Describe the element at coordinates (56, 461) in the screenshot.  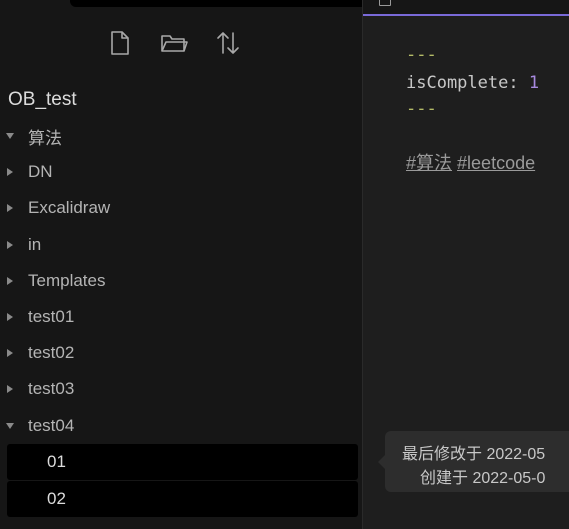
I see `tree-file-label: 01` at that location.